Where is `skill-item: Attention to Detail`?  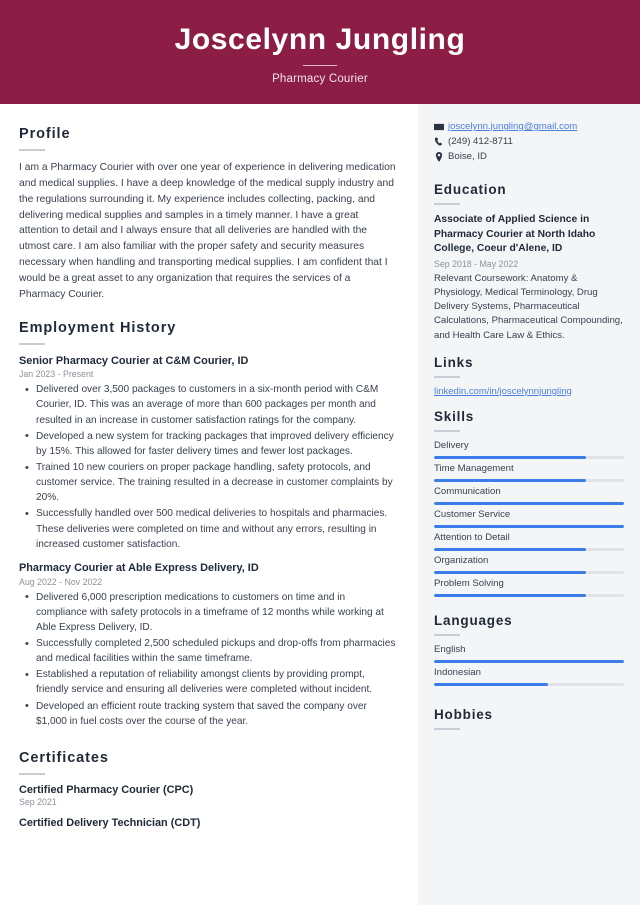
skill-item: Attention to Detail is located at coordinates (529, 541).